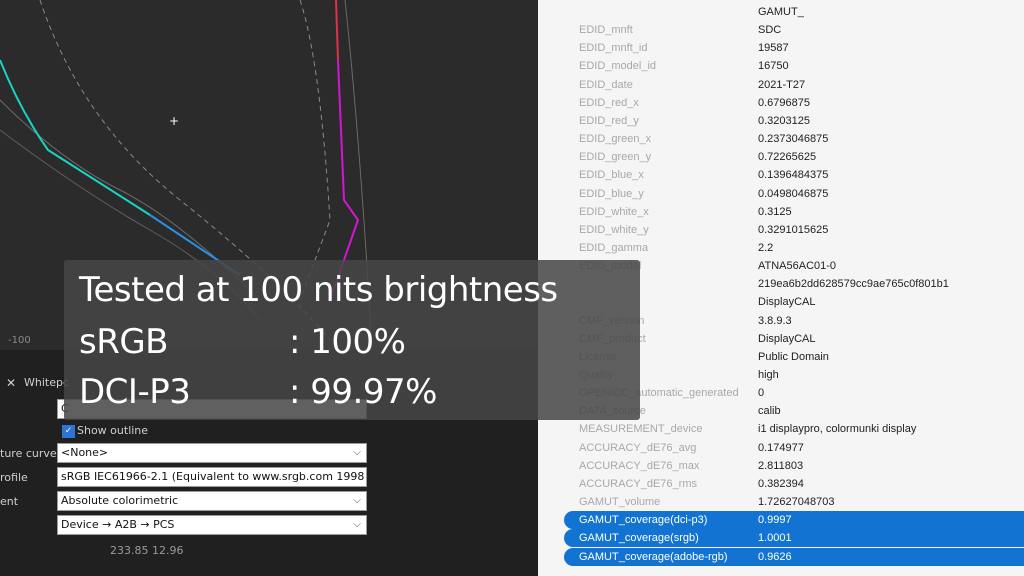 The width and height of the screenshot is (1024, 576). Describe the element at coordinates (615, 139) in the screenshot. I see `row-key: EDID_green_x` at that location.